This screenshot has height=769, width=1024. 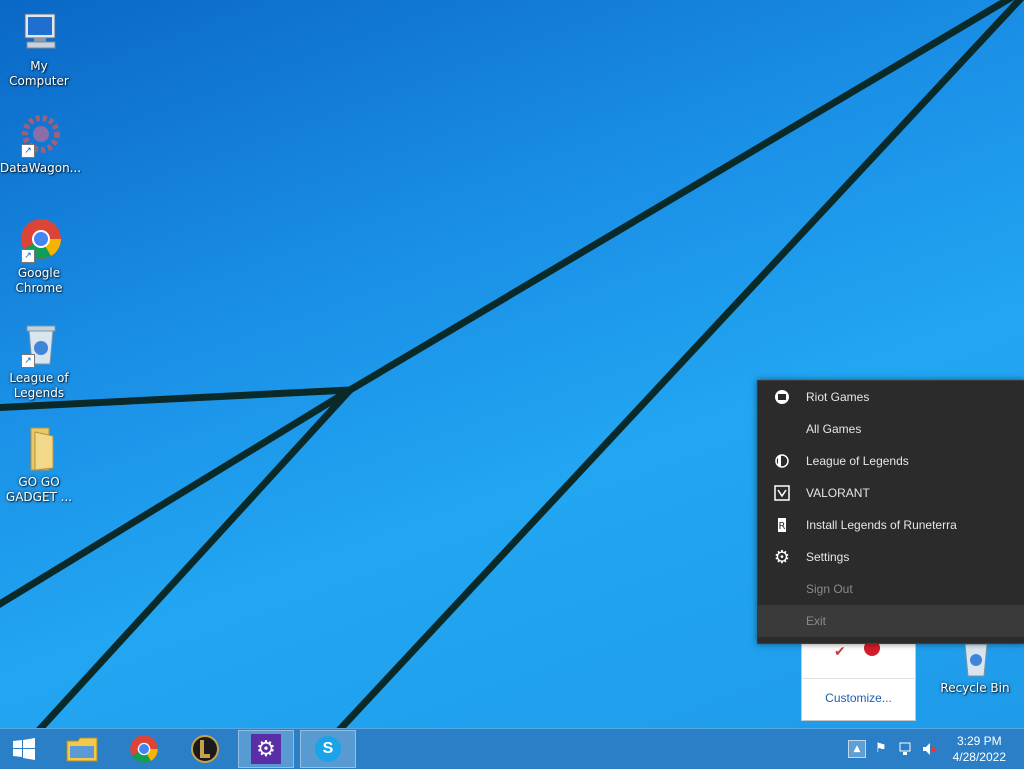 What do you see at coordinates (883, 749) in the screenshot?
I see `action-center-flag-icon: ⚑` at bounding box center [883, 749].